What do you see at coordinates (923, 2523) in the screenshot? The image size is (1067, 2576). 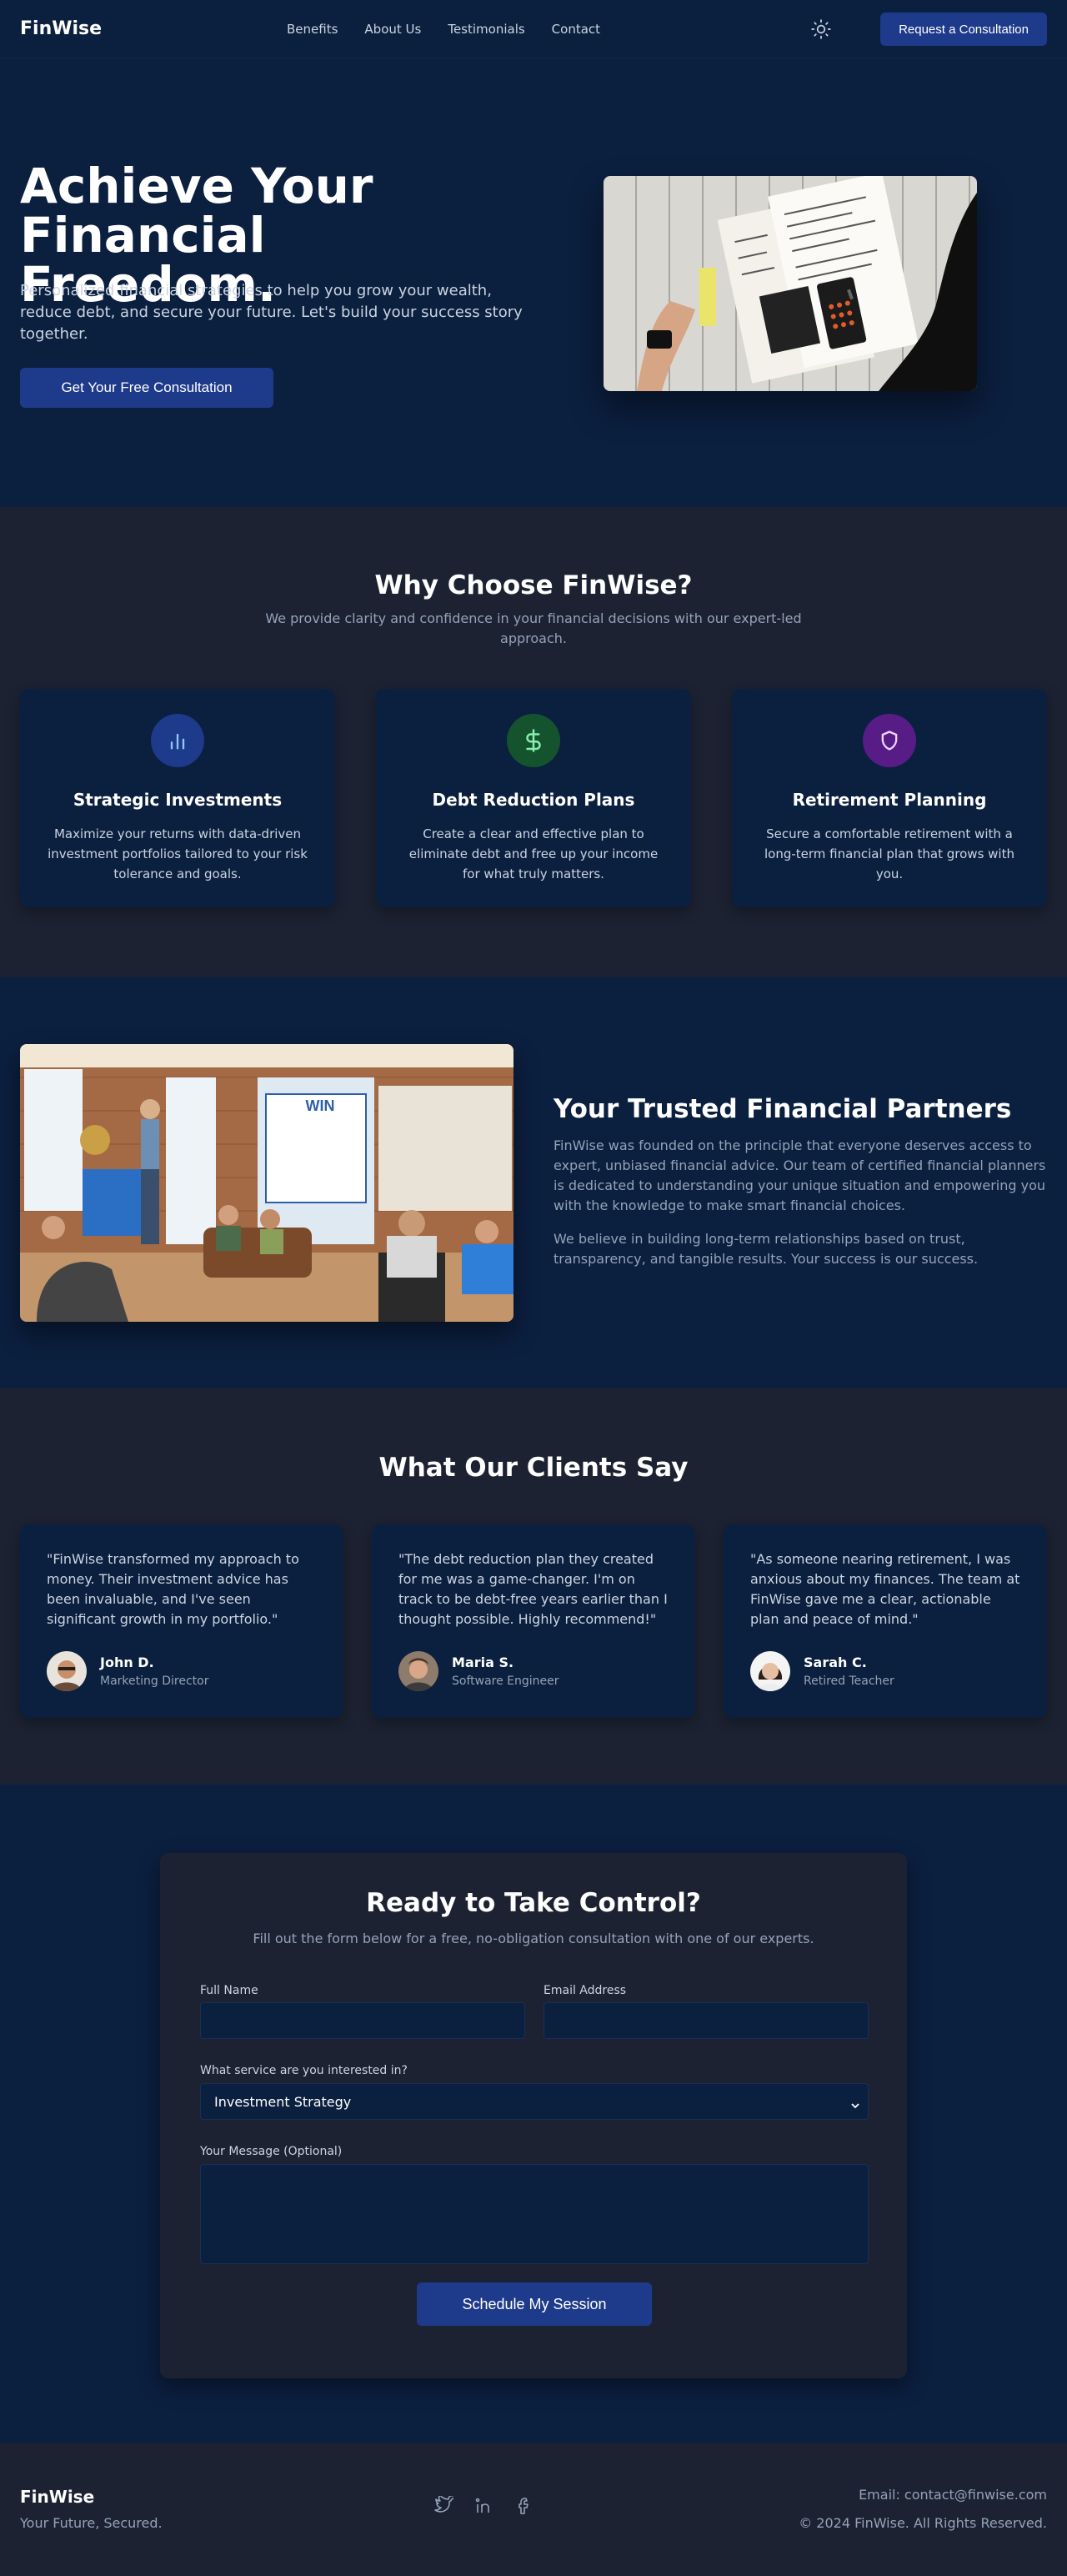 I see `footer-copyright: © 2024 FinWise. All Rights Reserved.` at bounding box center [923, 2523].